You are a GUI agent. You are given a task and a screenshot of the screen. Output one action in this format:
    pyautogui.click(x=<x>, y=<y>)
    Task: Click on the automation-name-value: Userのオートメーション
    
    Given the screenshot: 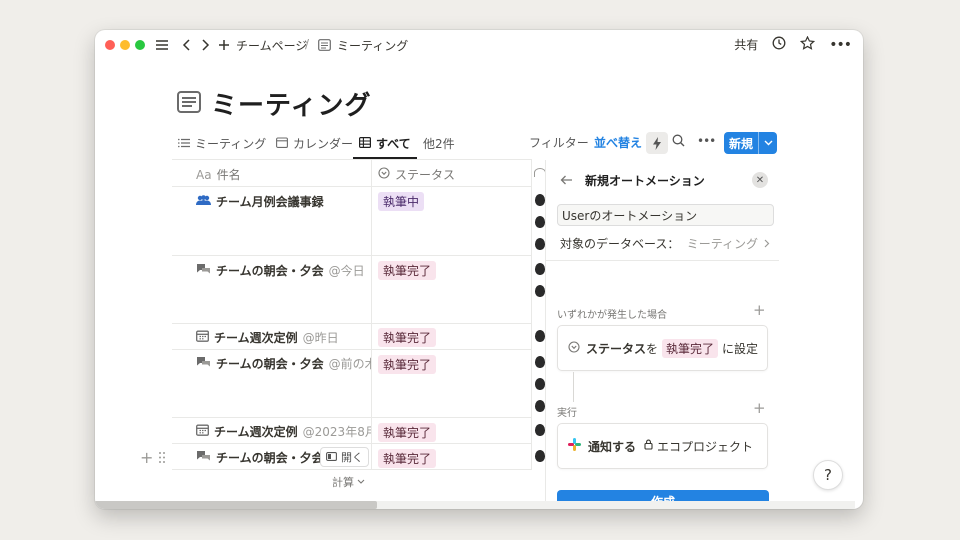 What is the action you would take?
    pyautogui.click(x=630, y=215)
    